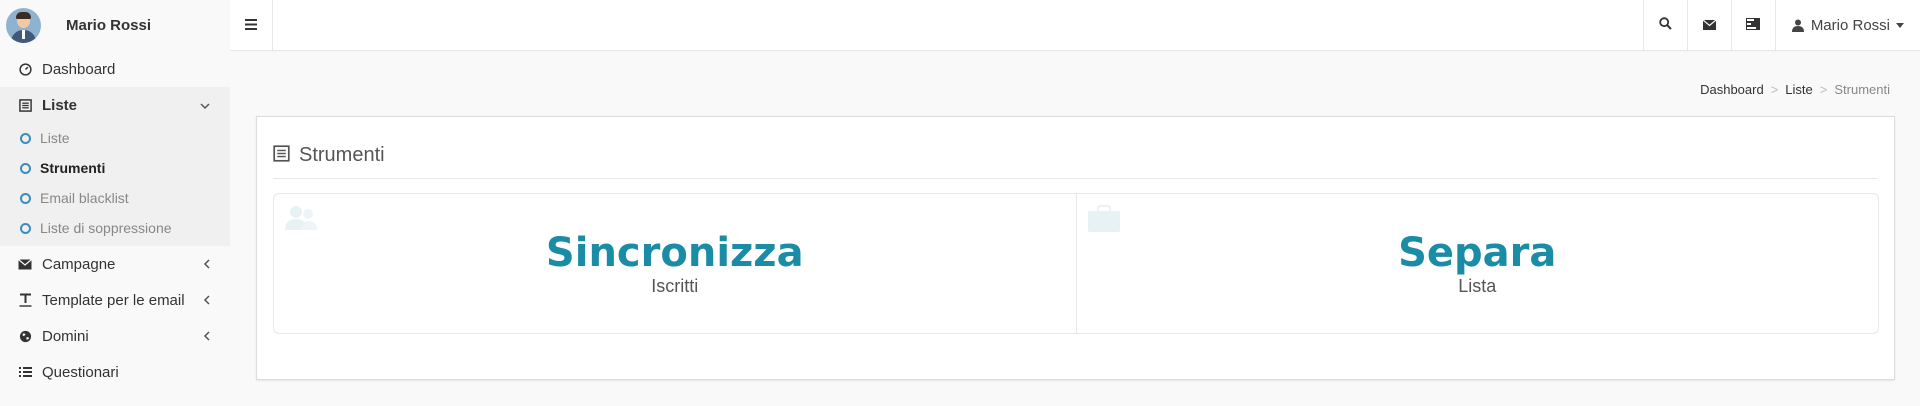  What do you see at coordinates (79, 264) in the screenshot?
I see `sidebar-item-label: Campagne` at bounding box center [79, 264].